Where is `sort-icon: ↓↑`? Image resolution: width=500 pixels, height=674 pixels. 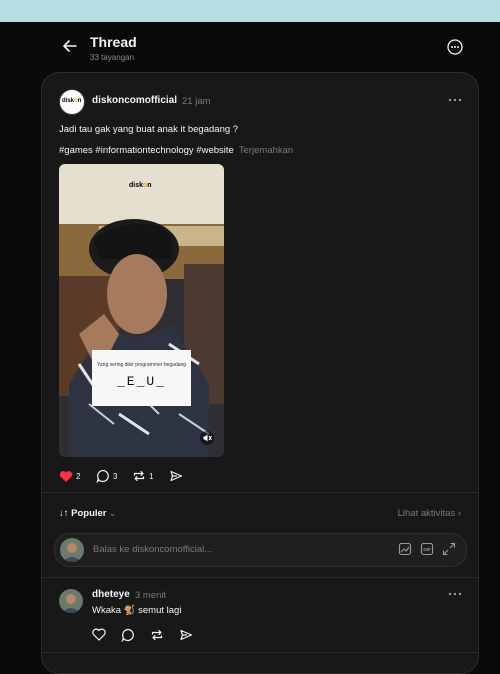
sort-icon: ↓↑ is located at coordinates (64, 513).